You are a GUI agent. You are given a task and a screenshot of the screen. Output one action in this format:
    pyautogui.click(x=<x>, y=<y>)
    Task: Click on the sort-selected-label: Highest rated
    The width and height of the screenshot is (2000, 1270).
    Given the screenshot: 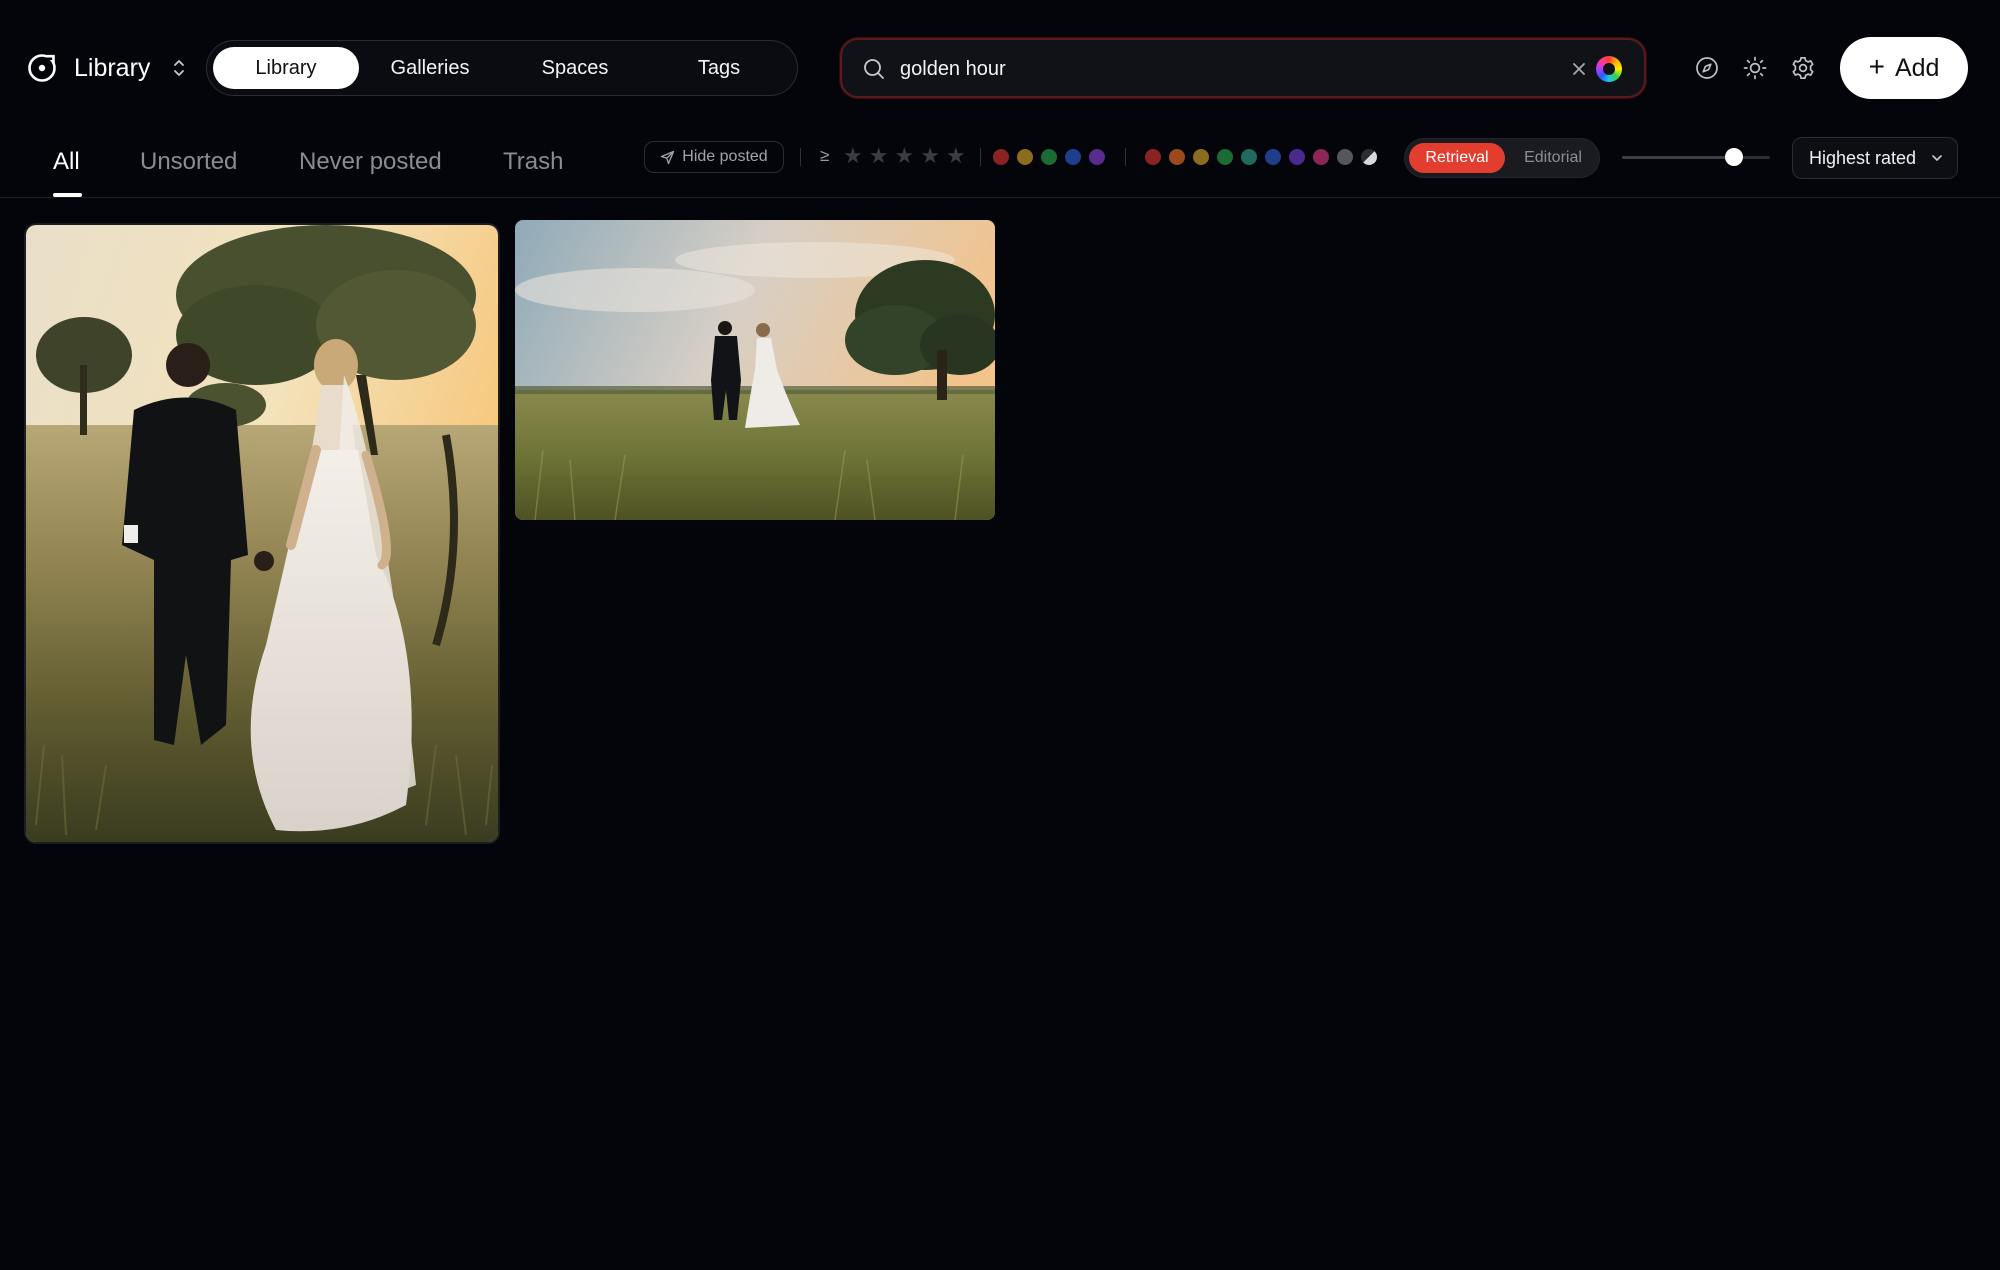 What is the action you would take?
    pyautogui.click(x=1863, y=157)
    